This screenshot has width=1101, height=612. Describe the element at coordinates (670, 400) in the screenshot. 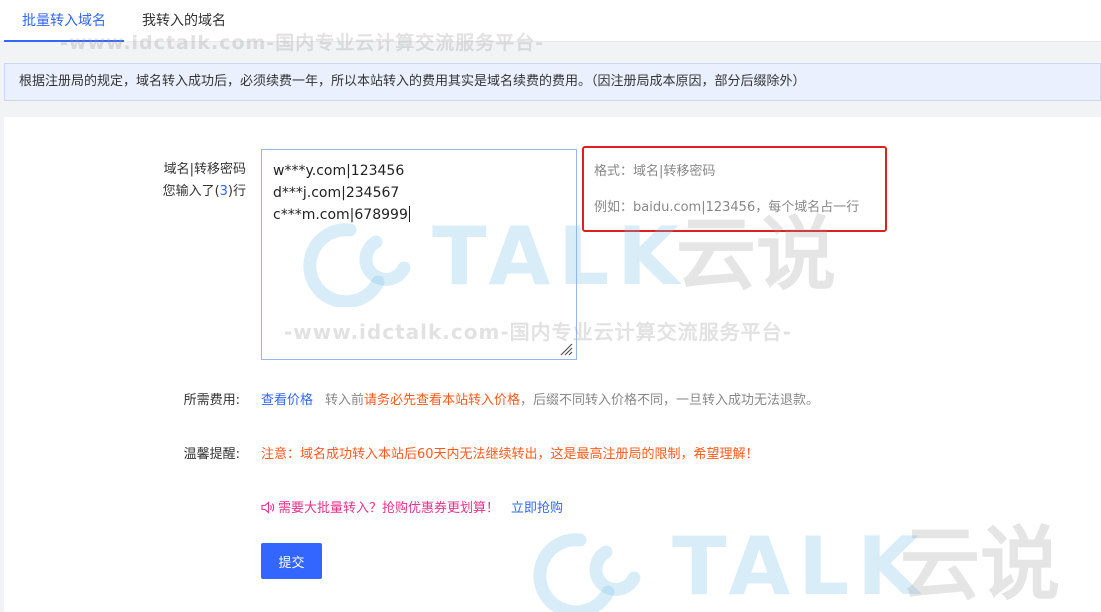

I see `fee-text-after: ，后缀不同转入价格不同，一旦转入成功无法退款。` at that location.